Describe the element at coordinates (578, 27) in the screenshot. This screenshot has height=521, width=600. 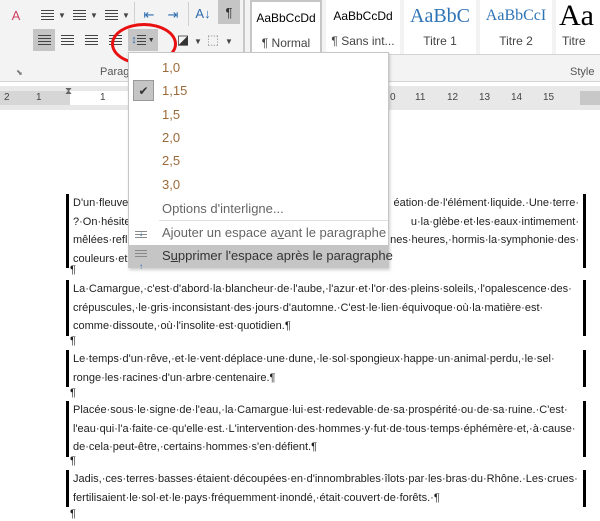
I see `style-title: Aa Titre` at that location.